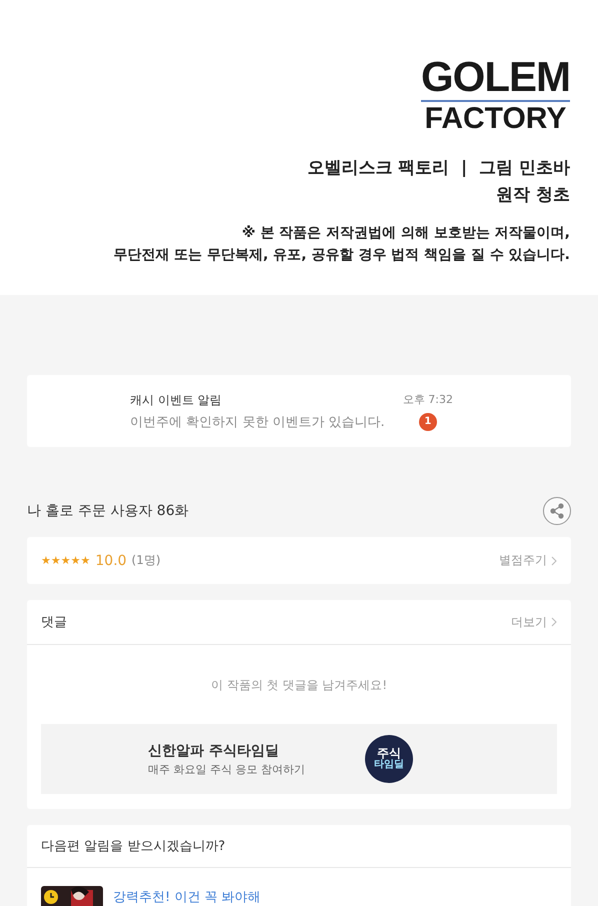 The image size is (598, 906). I want to click on share-button, so click(557, 511).